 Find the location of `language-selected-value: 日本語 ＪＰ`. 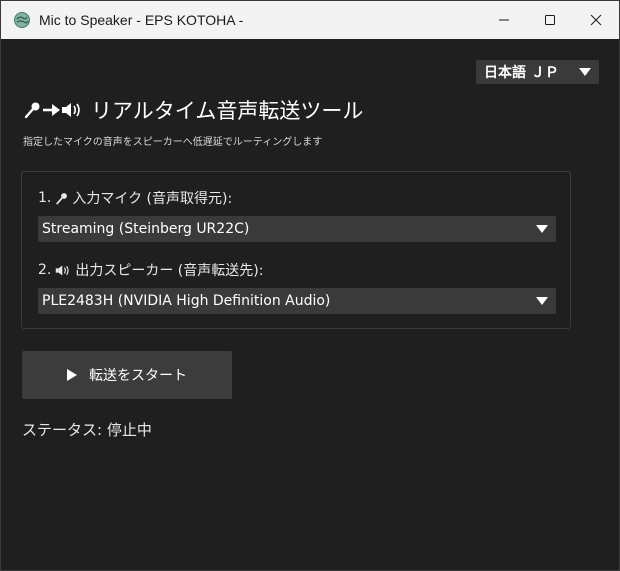

language-selected-value: 日本語 ＪＰ is located at coordinates (521, 73).